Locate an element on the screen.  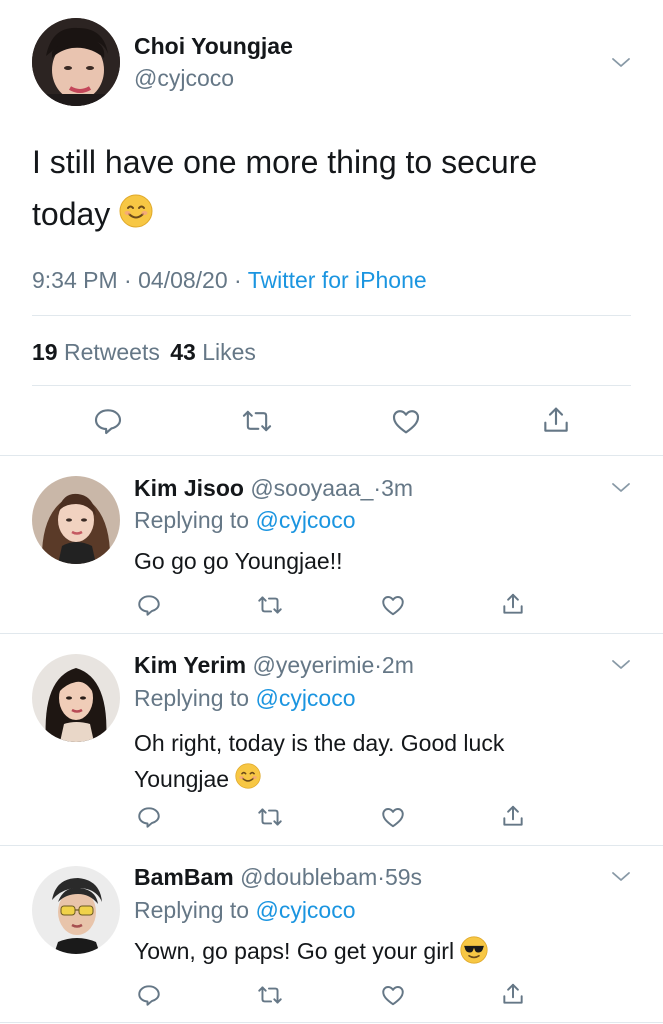
reply-age: 59s is located at coordinates (403, 877).